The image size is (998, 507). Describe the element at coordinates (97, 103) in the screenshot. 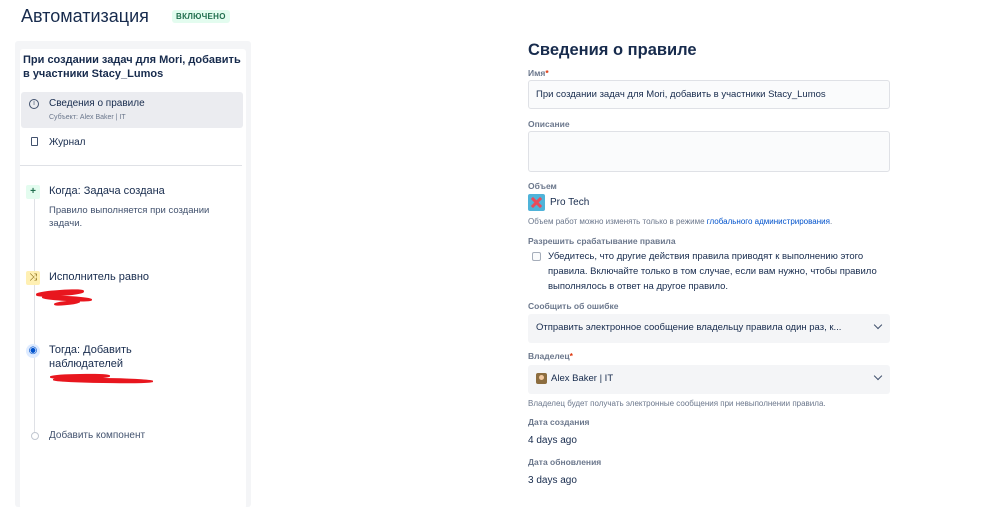

I see `sidebar-item-label: Сведения о правиле` at that location.